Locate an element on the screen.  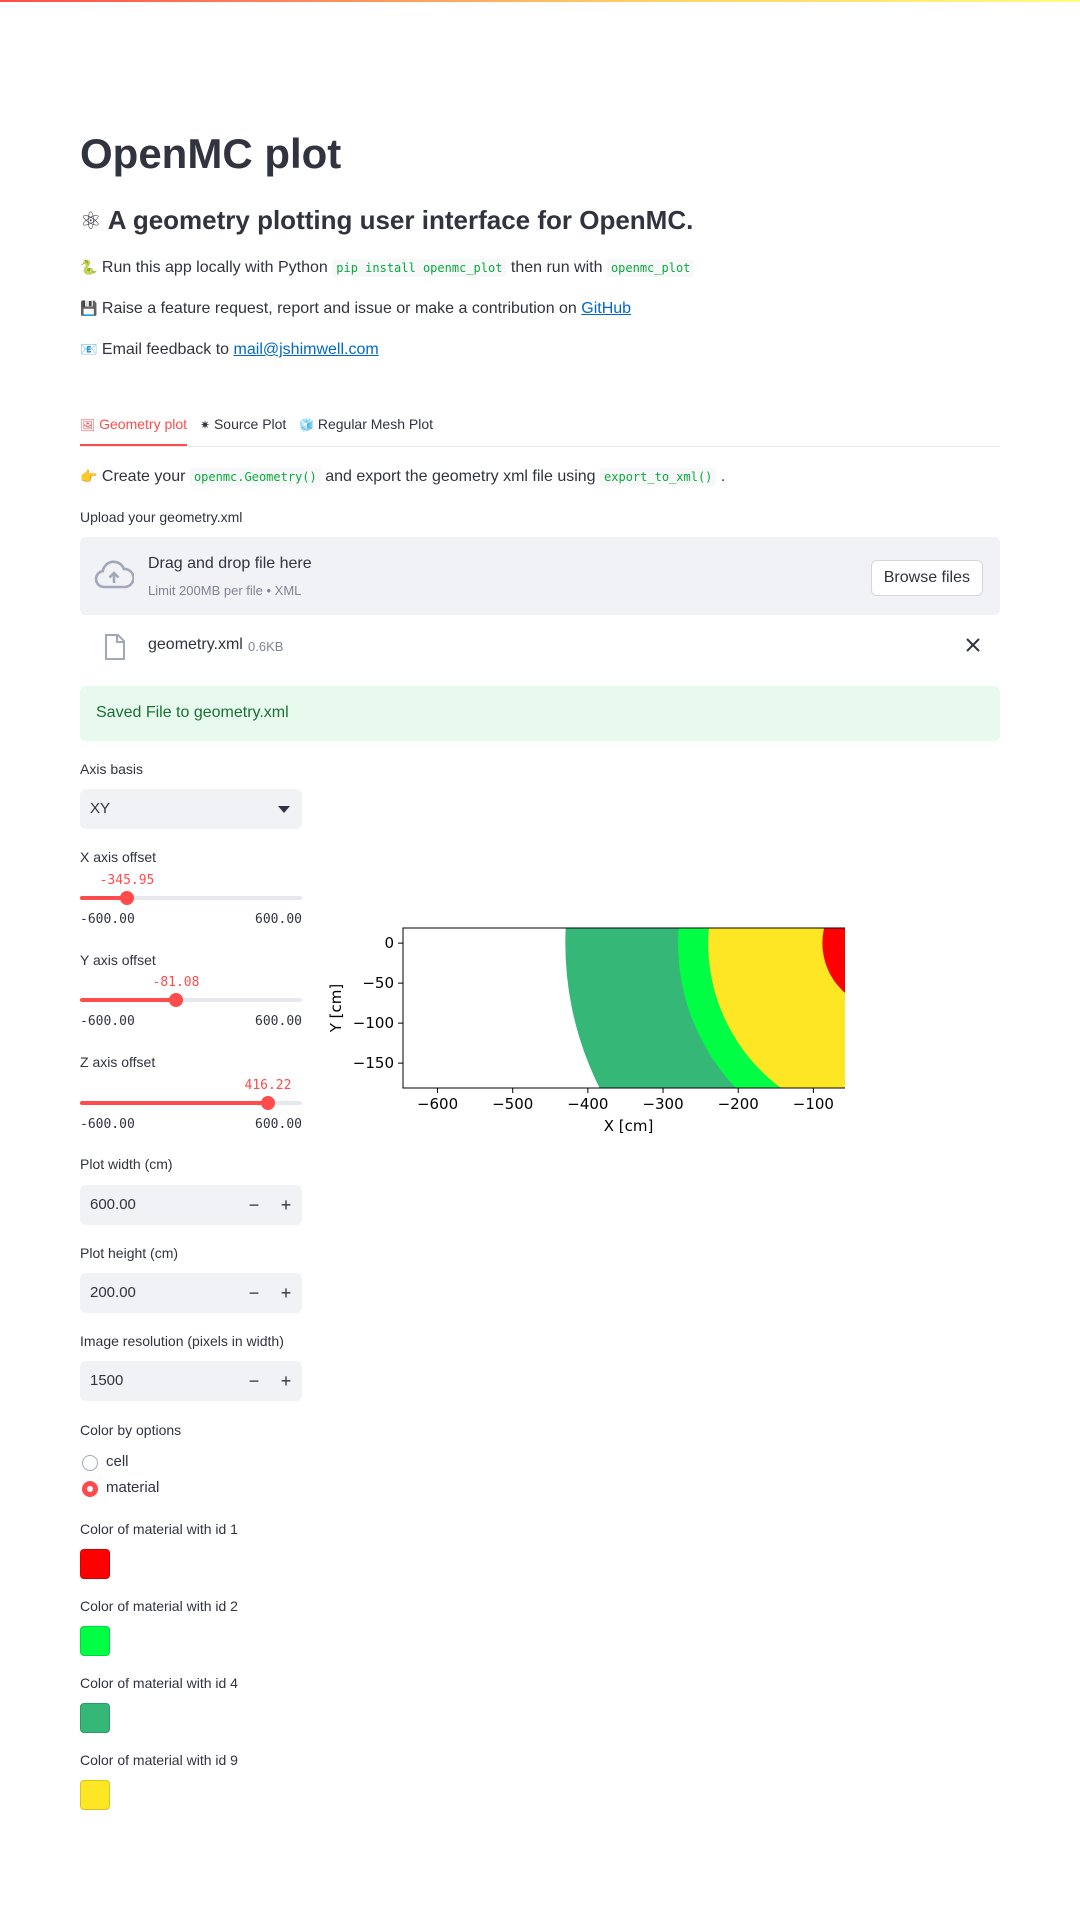
z-offset-value: 416.22 is located at coordinates (268, 1085).